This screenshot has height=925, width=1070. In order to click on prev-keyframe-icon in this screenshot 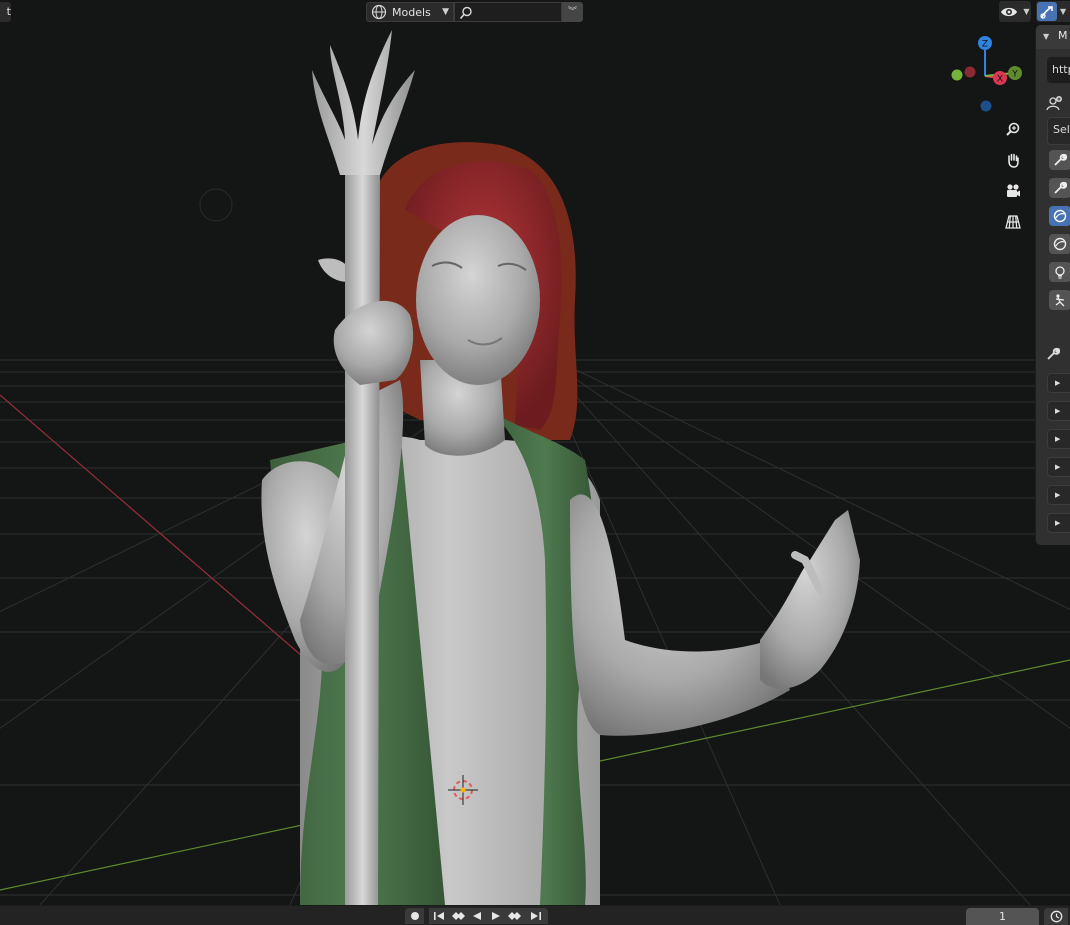, I will do `click(458, 916)`.